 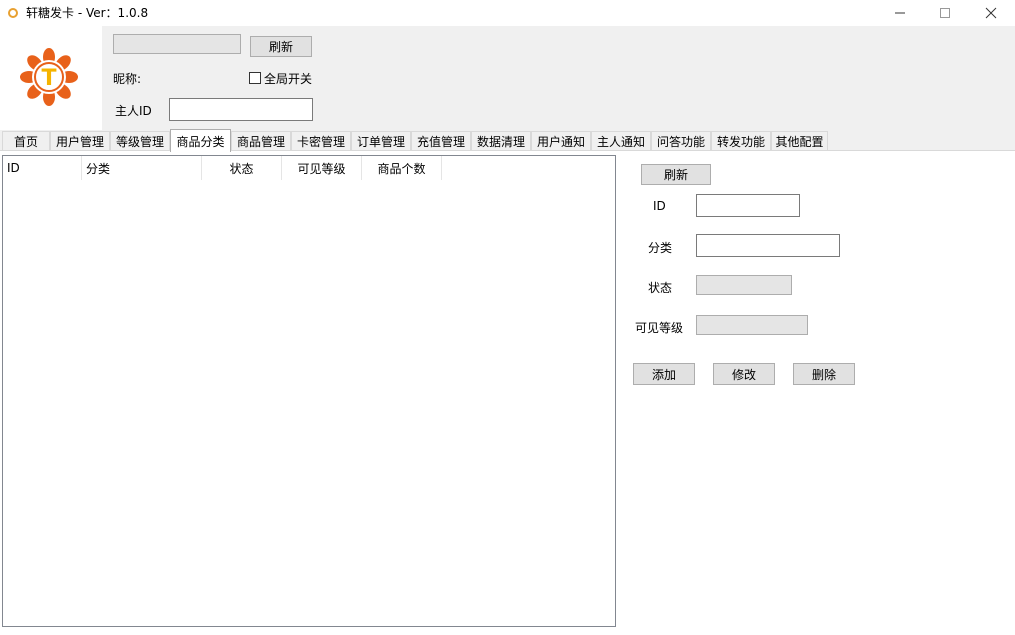 What do you see at coordinates (13, 13) in the screenshot?
I see `app-icon` at bounding box center [13, 13].